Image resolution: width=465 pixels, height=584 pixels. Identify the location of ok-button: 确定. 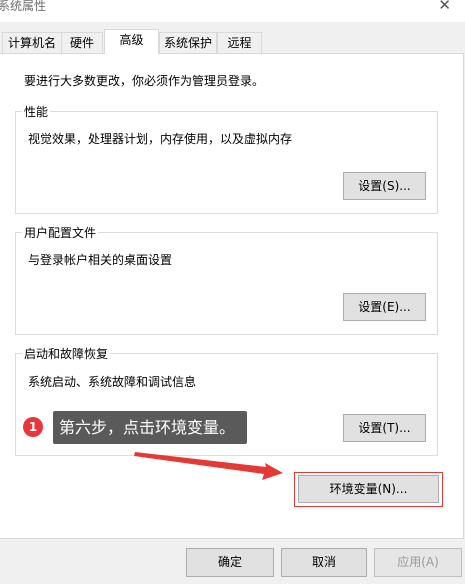
(230, 562).